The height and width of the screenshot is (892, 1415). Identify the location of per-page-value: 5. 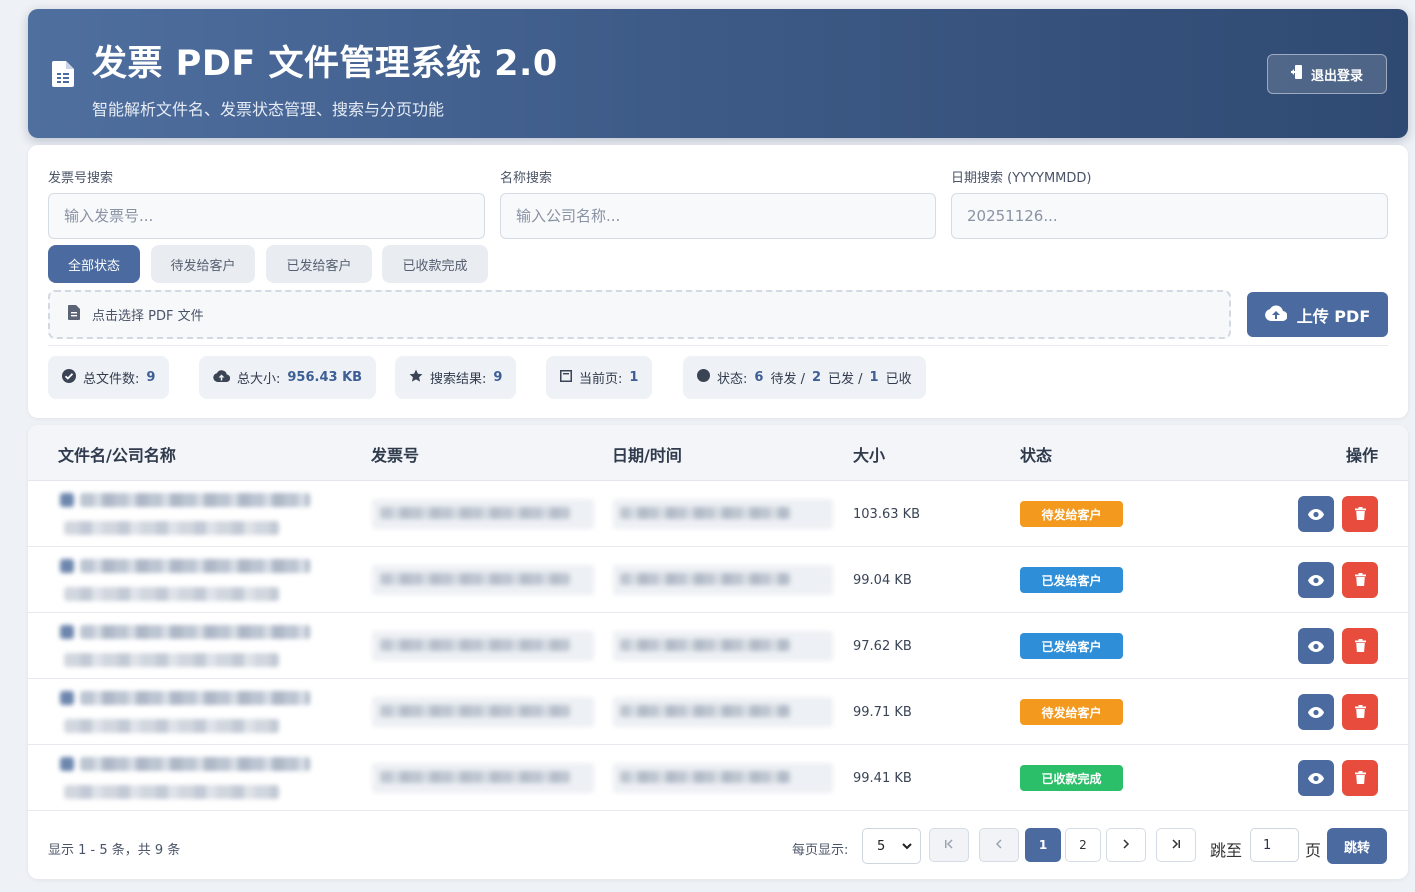
(881, 846).